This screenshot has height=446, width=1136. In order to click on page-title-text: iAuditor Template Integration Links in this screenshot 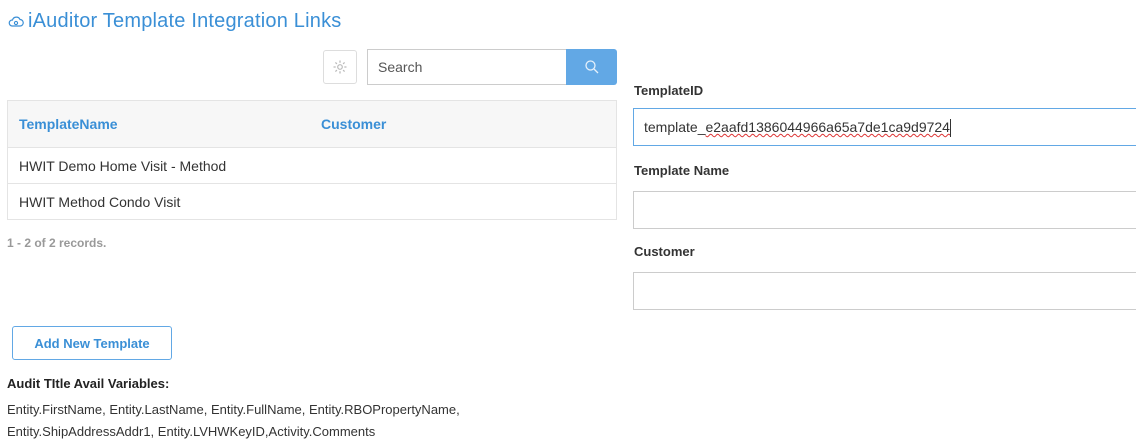, I will do `click(185, 21)`.